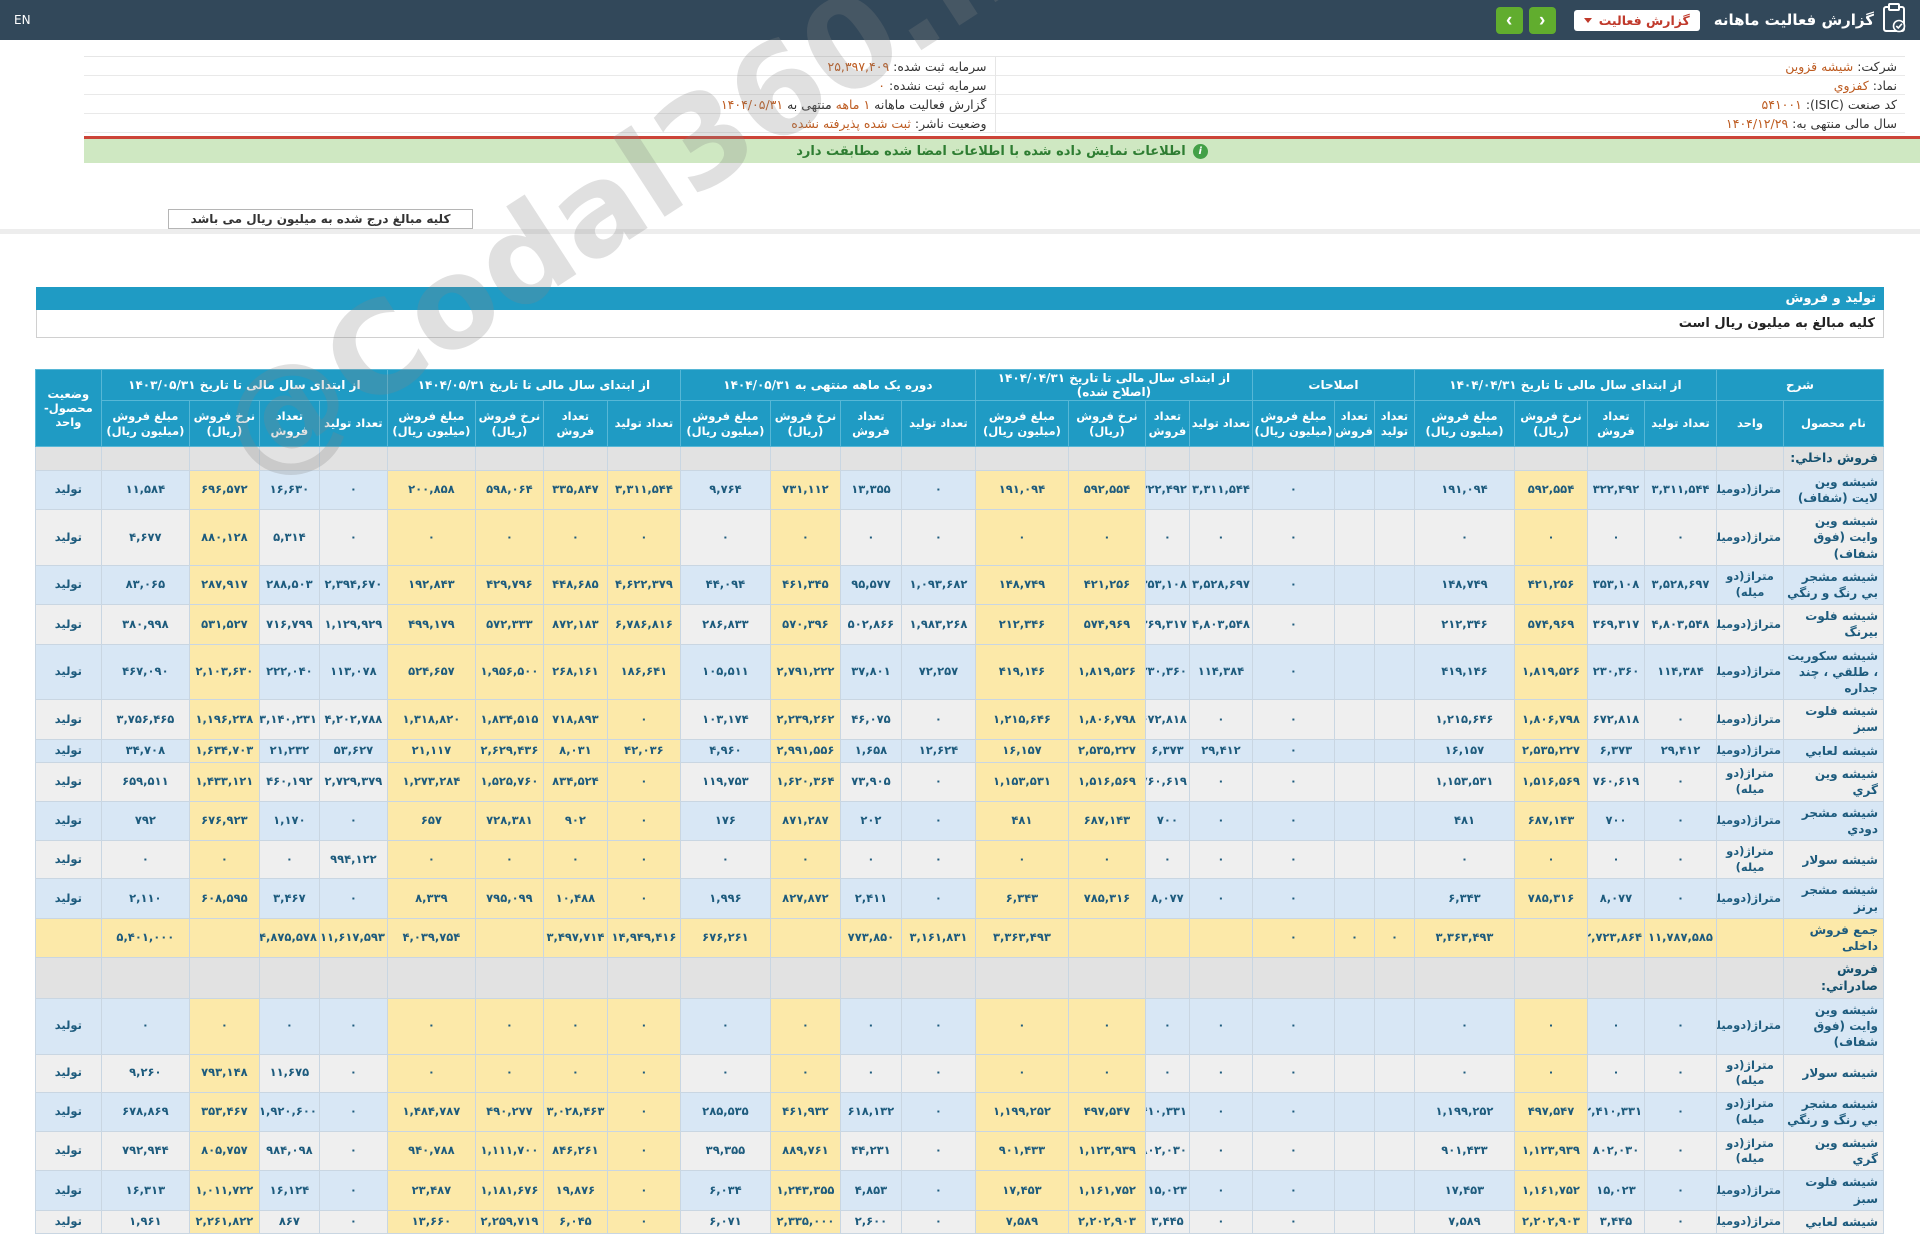 This screenshot has width=1920, height=1234. Describe the element at coordinates (1587, 20) in the screenshot. I see `chevron-down-icon` at that location.